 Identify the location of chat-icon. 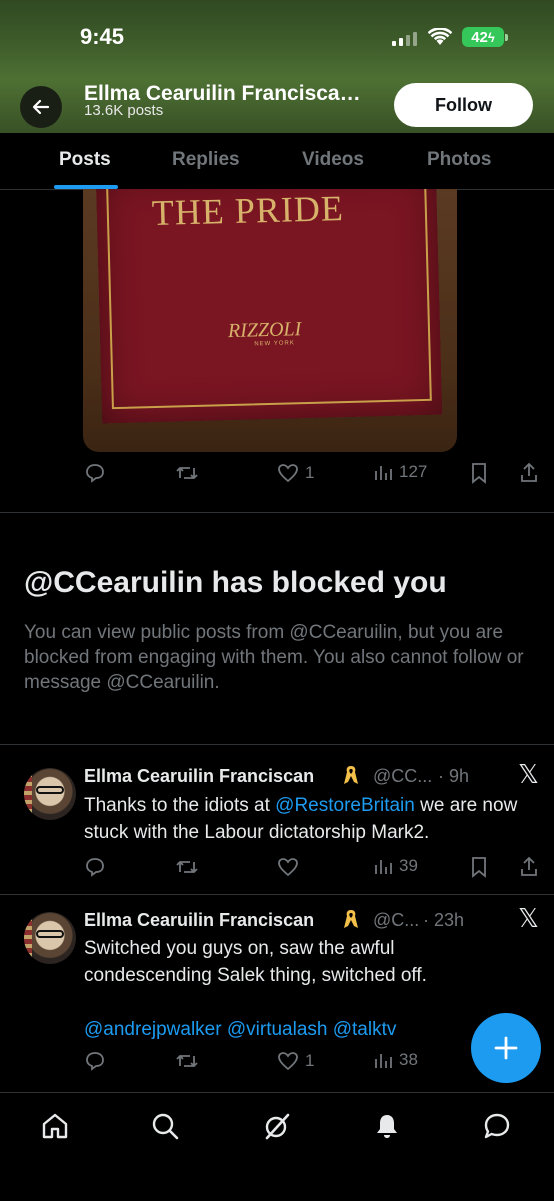
(497, 1126).